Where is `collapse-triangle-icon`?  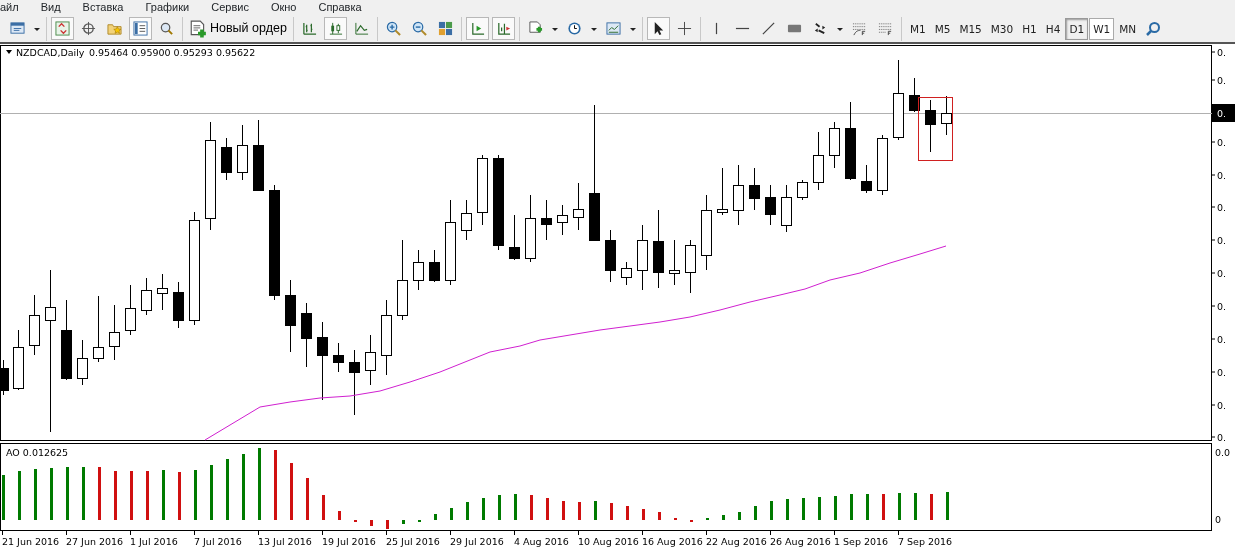
collapse-triangle-icon is located at coordinates (9, 52).